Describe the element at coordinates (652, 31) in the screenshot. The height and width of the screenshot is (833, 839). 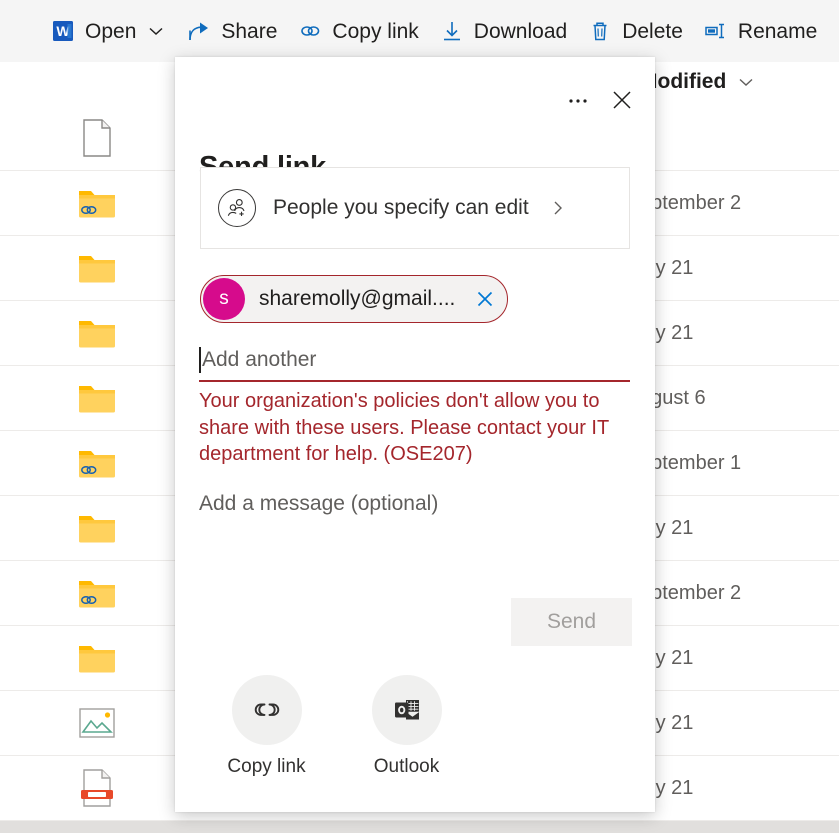
I see `command-label: Delete` at that location.